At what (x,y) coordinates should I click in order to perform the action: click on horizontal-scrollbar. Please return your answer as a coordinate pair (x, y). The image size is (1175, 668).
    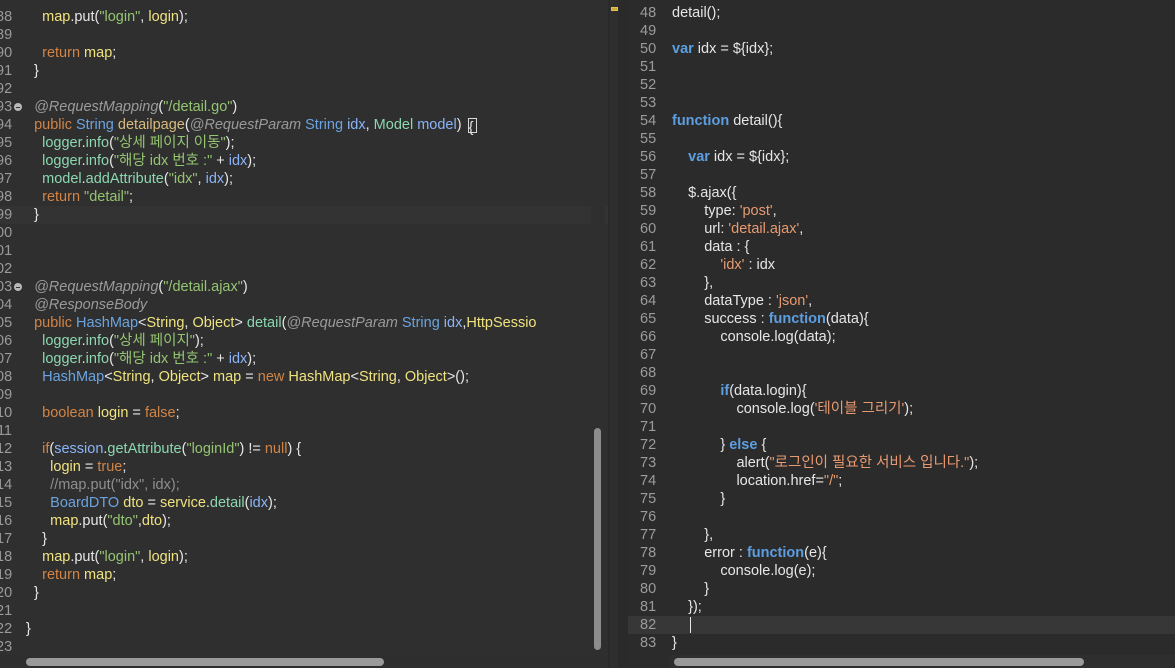
    Looking at the image, I should click on (304, 661).